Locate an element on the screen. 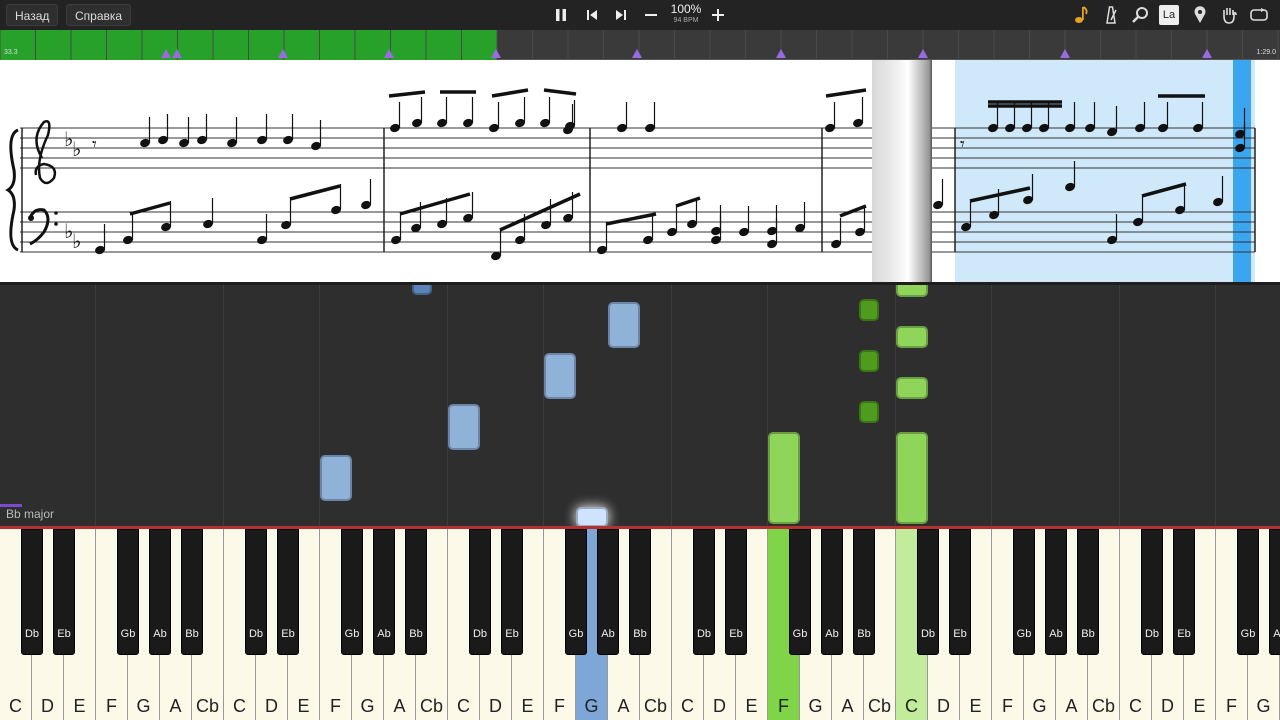 This screenshot has width=1280, height=720. black-key-label: Db is located at coordinates (1152, 634).